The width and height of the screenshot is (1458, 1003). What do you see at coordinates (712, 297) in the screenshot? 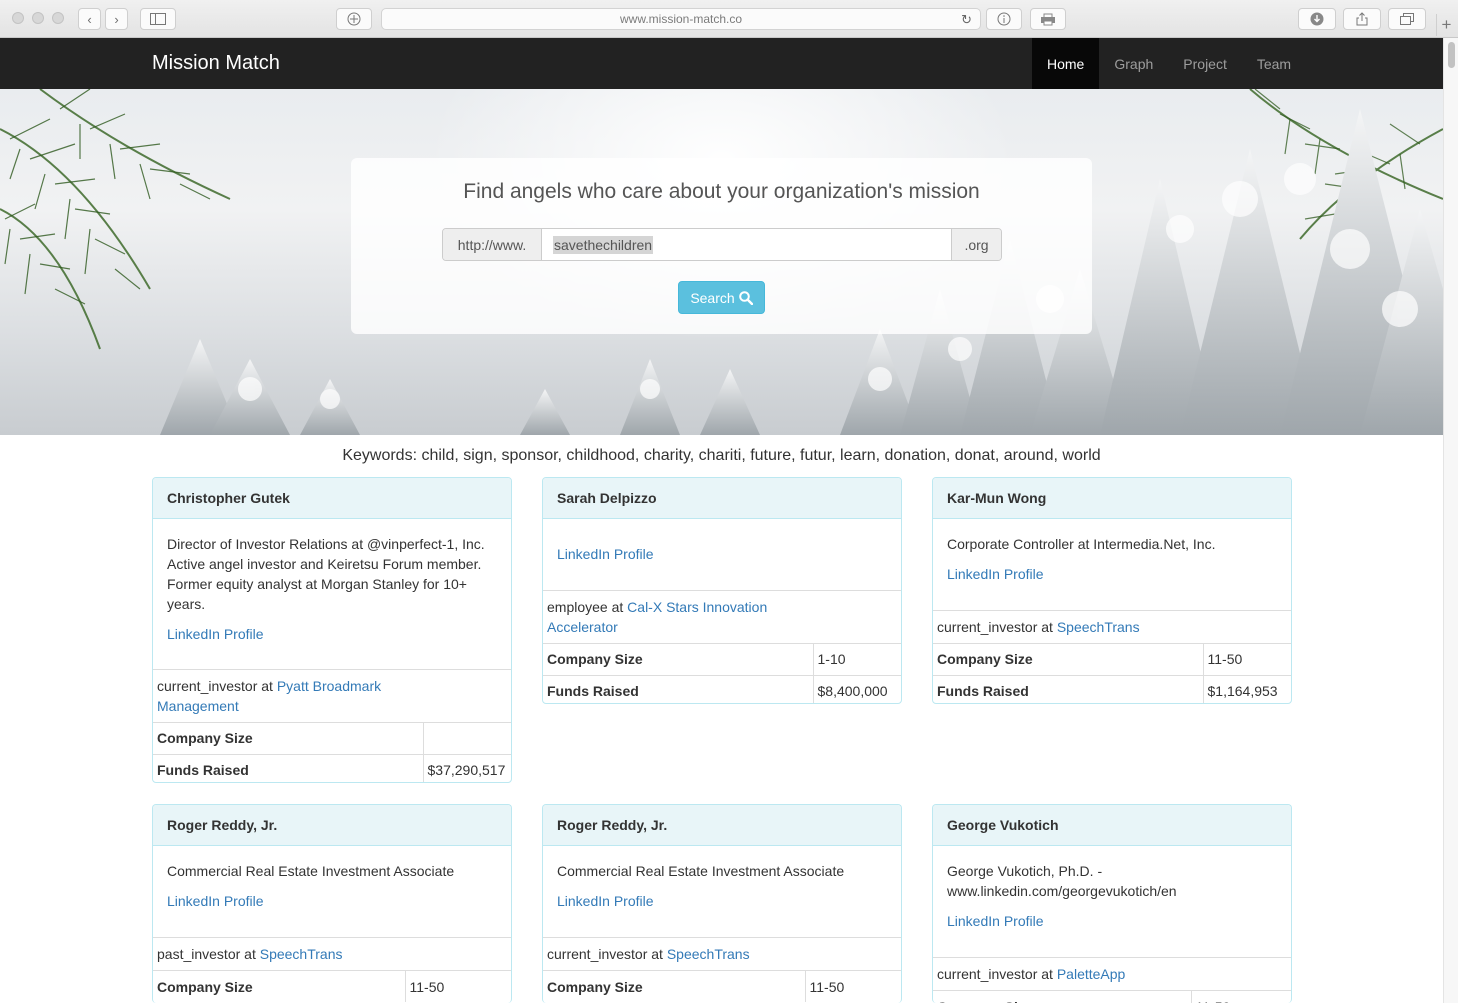
I see `search-button-label: Search` at bounding box center [712, 297].